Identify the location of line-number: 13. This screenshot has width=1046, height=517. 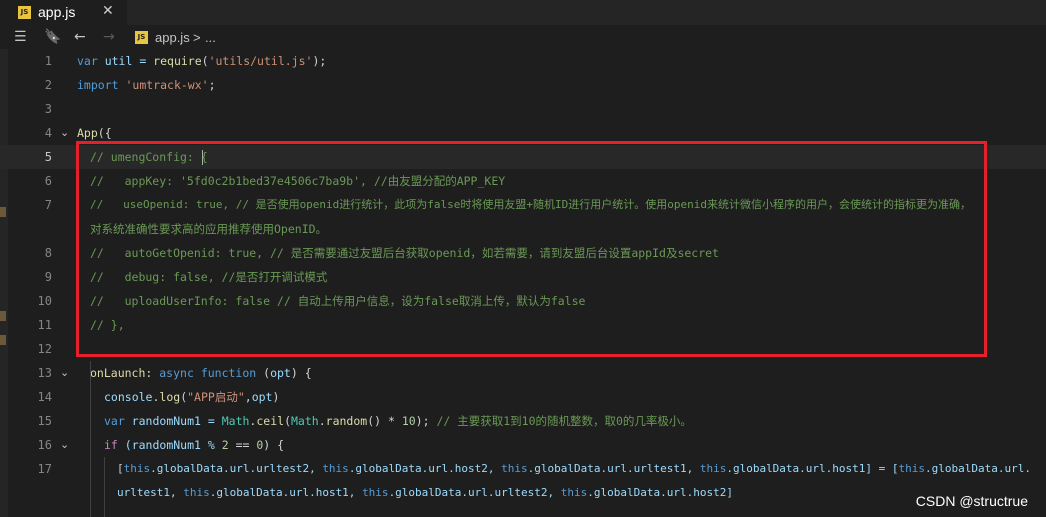
(44, 373).